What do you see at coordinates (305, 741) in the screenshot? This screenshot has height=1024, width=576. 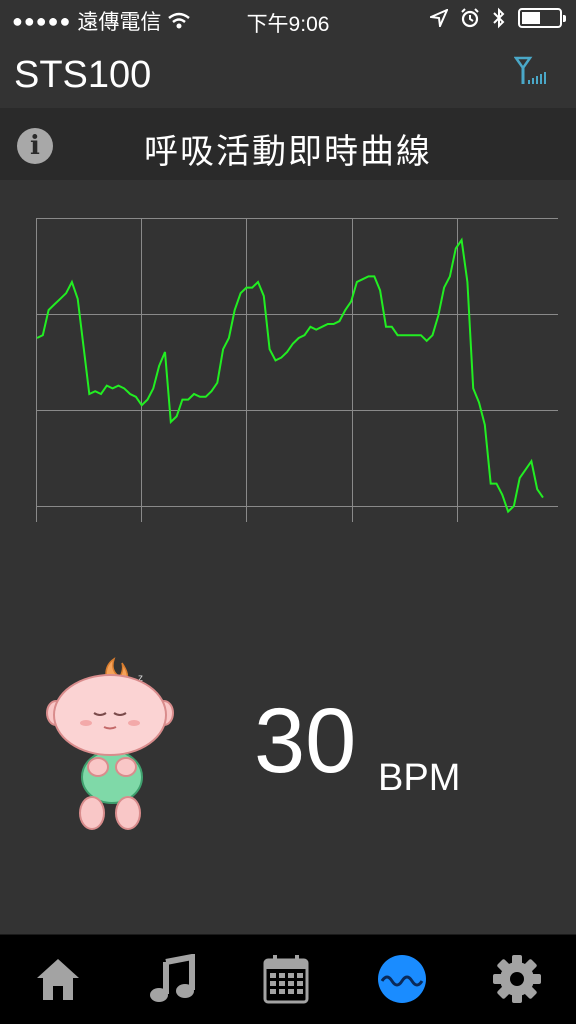 I see `breath-rate-value: 30` at bounding box center [305, 741].